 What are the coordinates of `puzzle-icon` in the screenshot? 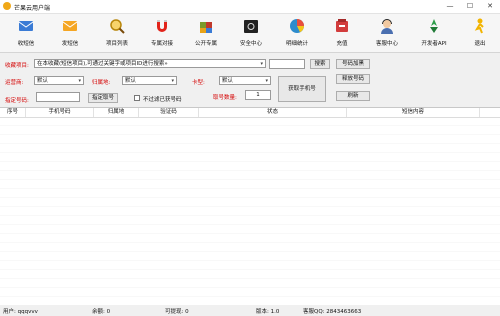 It's located at (206, 27).